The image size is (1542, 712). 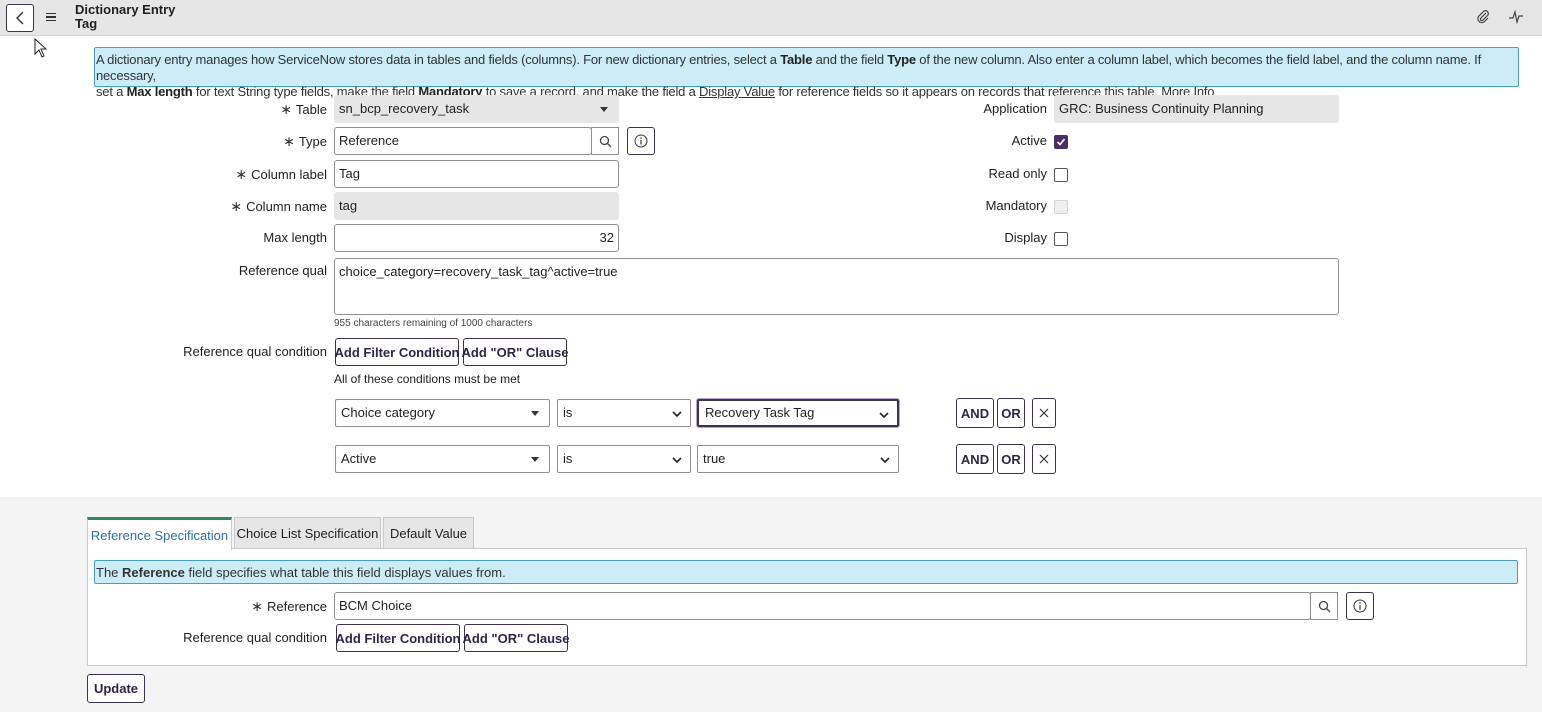 What do you see at coordinates (1017, 173) in the screenshot?
I see `read-only-label: Read only` at bounding box center [1017, 173].